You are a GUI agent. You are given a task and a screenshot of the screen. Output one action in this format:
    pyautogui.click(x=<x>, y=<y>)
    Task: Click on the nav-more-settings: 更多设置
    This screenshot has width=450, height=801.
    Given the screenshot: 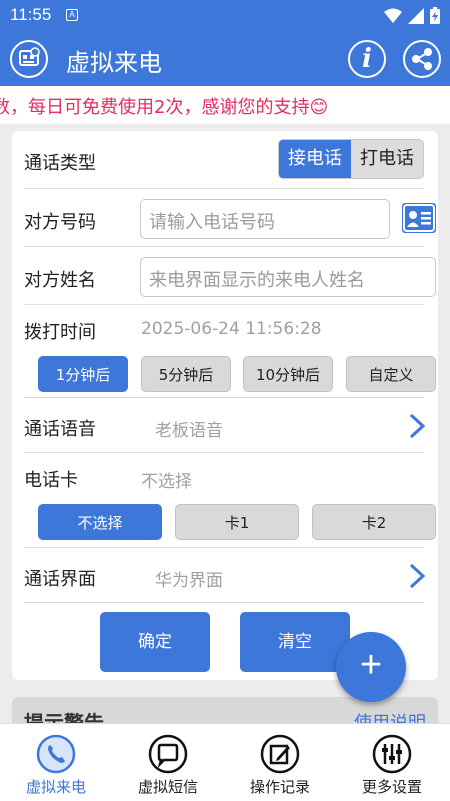 What is the action you would take?
    pyautogui.click(x=392, y=762)
    